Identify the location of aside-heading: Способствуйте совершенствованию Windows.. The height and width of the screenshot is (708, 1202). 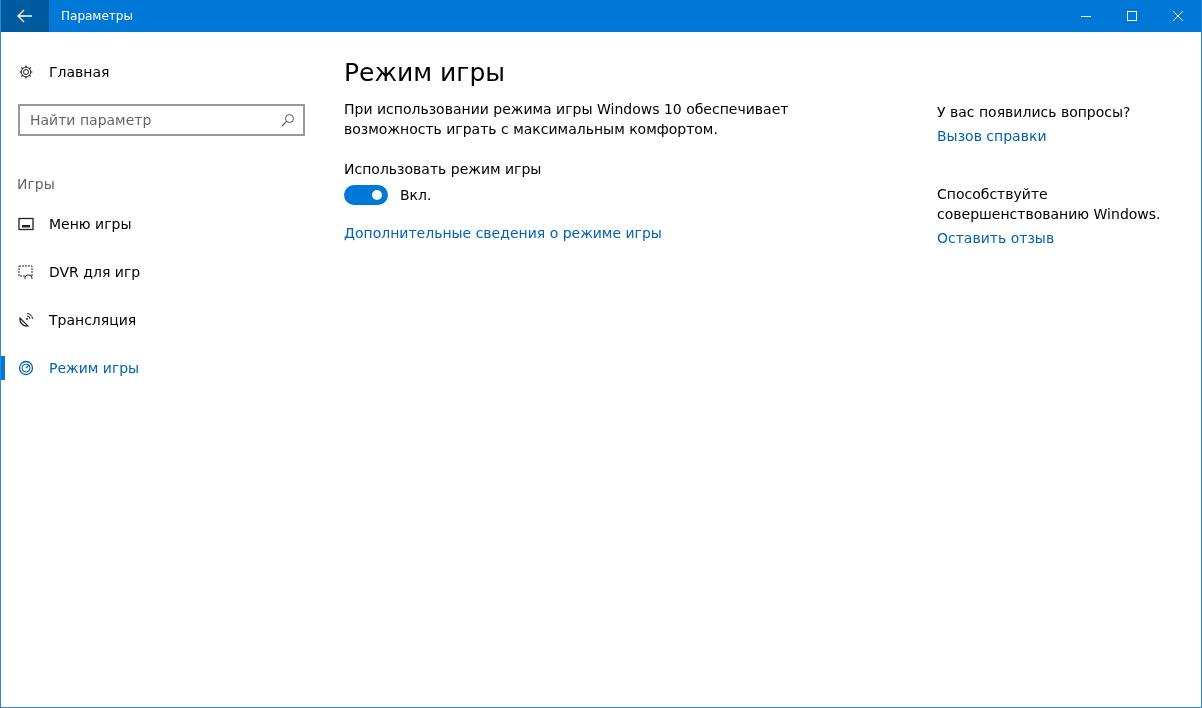
(1049, 204).